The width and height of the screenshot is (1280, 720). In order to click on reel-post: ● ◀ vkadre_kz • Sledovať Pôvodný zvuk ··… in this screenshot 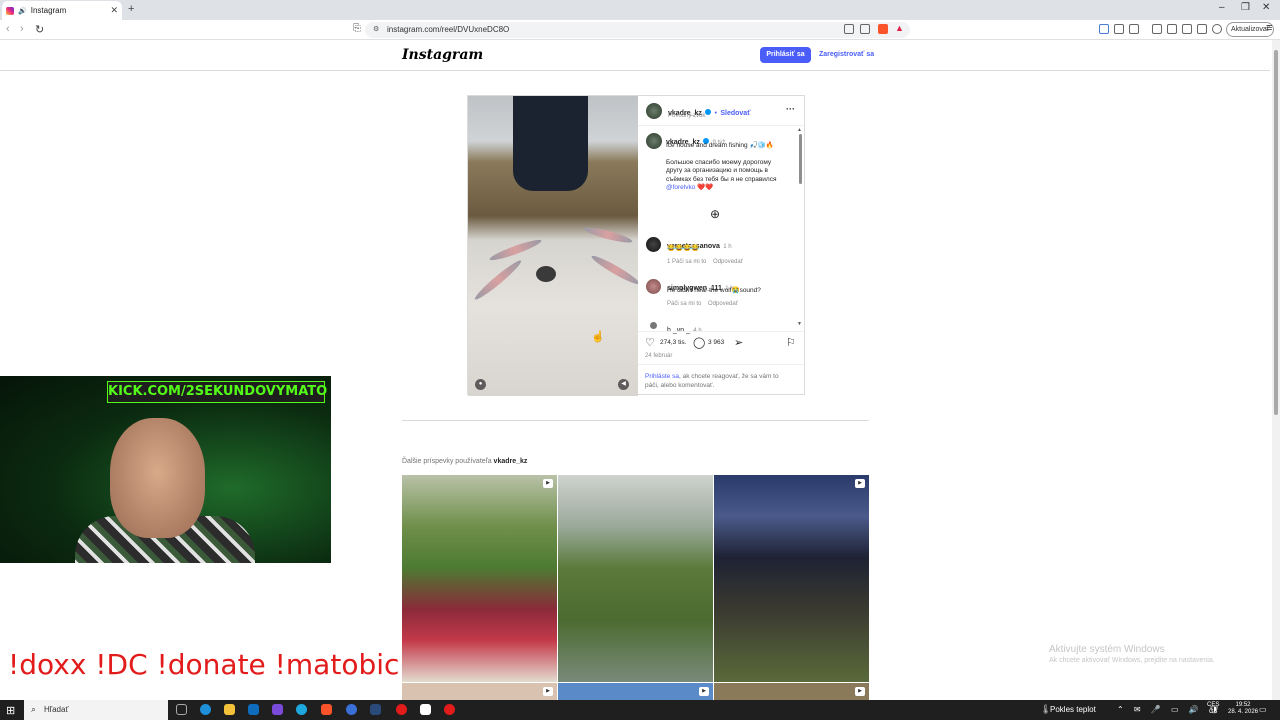, I will do `click(636, 245)`.